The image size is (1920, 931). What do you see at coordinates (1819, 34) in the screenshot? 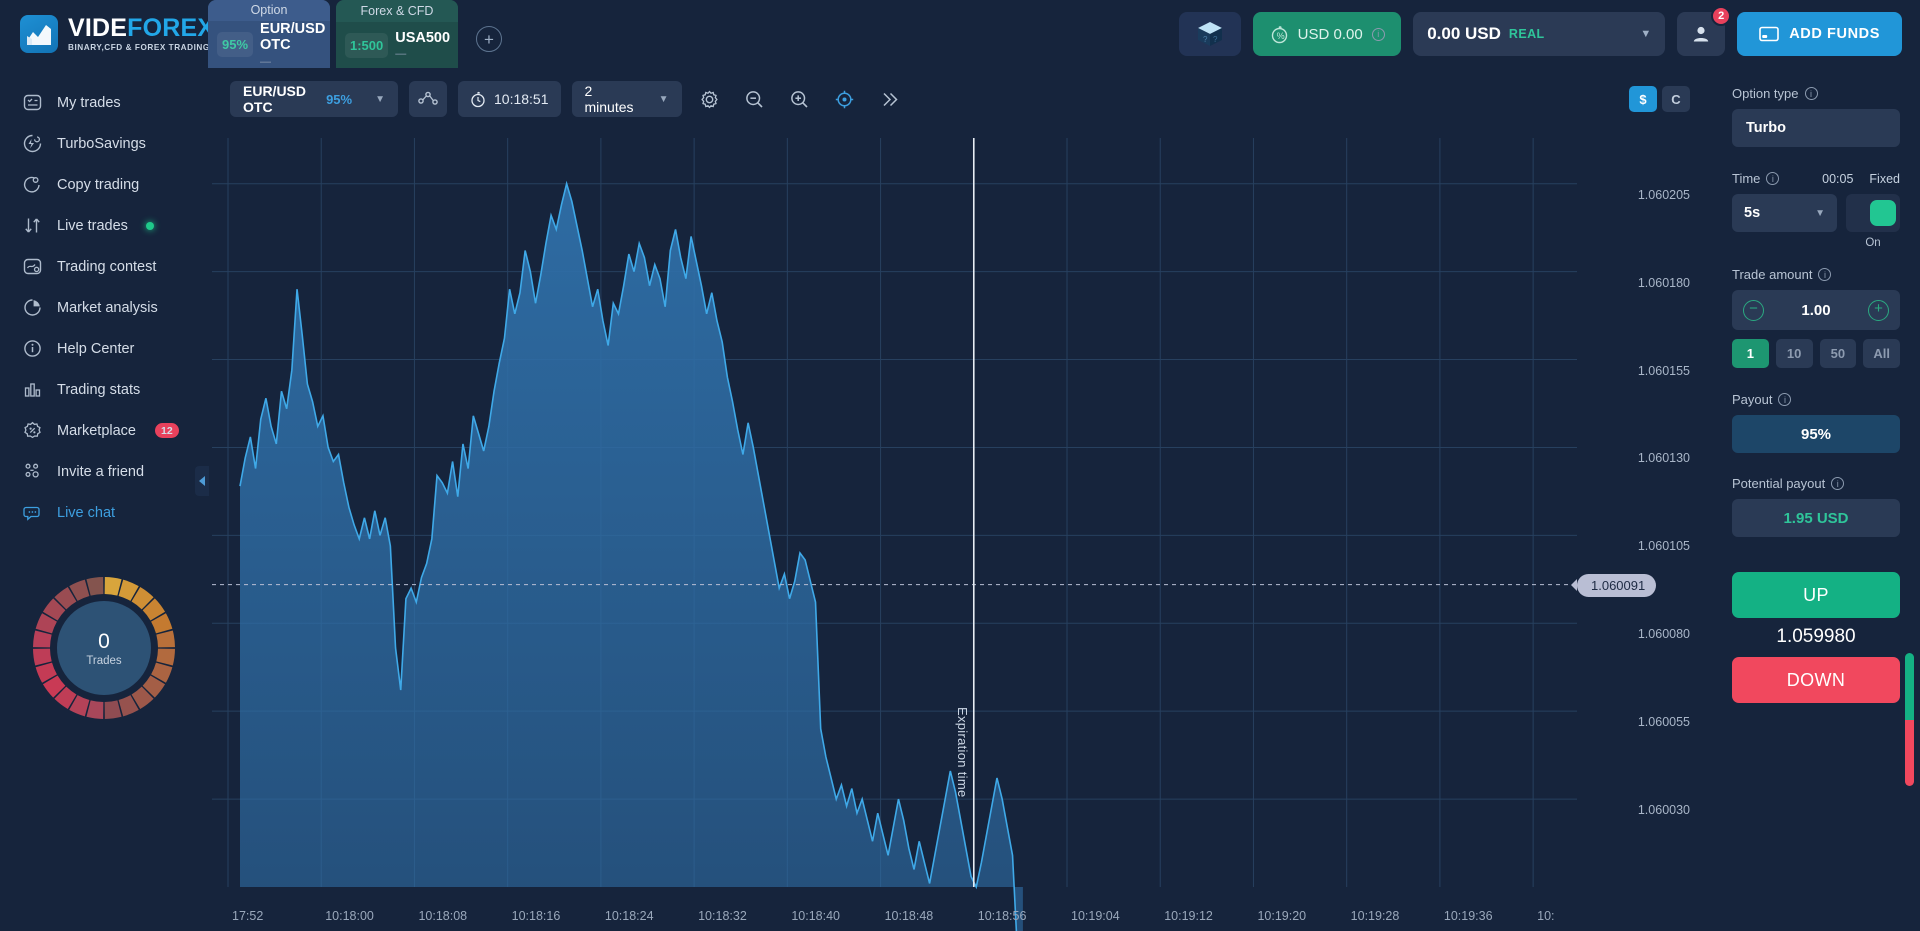
I see `add-funds-button: ADD FUNDS` at bounding box center [1819, 34].